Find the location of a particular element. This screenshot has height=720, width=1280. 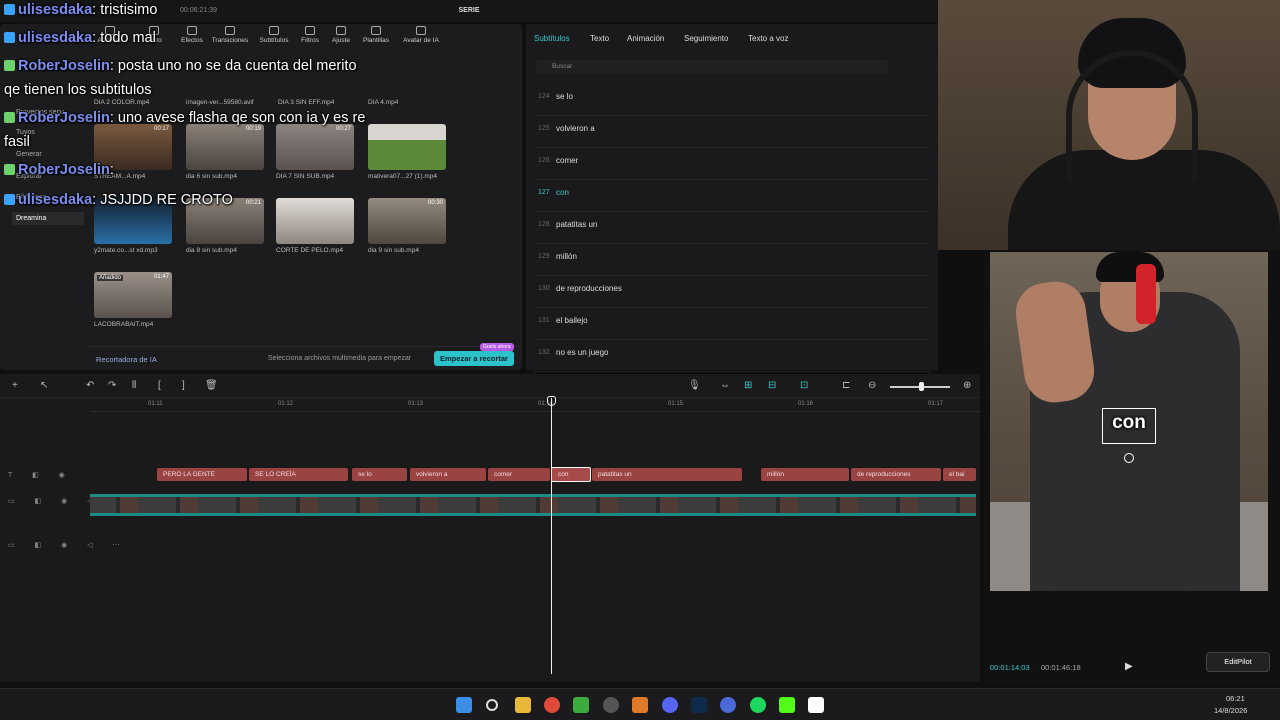

media-item: 00:21 dia 8 sin sub.mp4 is located at coordinates (226, 226).